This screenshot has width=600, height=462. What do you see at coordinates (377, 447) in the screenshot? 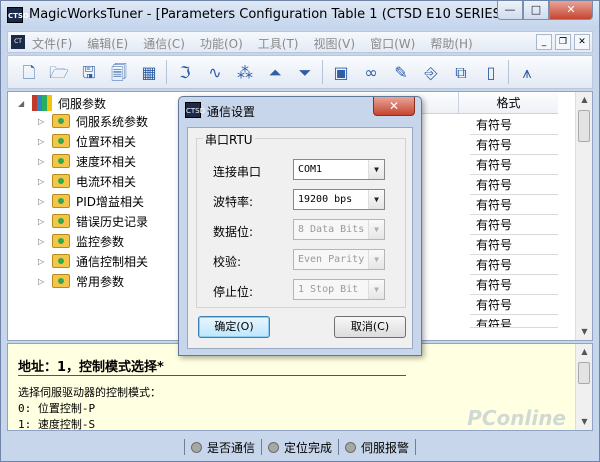
I see `status-servo-alarm: 伺服报警` at bounding box center [377, 447].